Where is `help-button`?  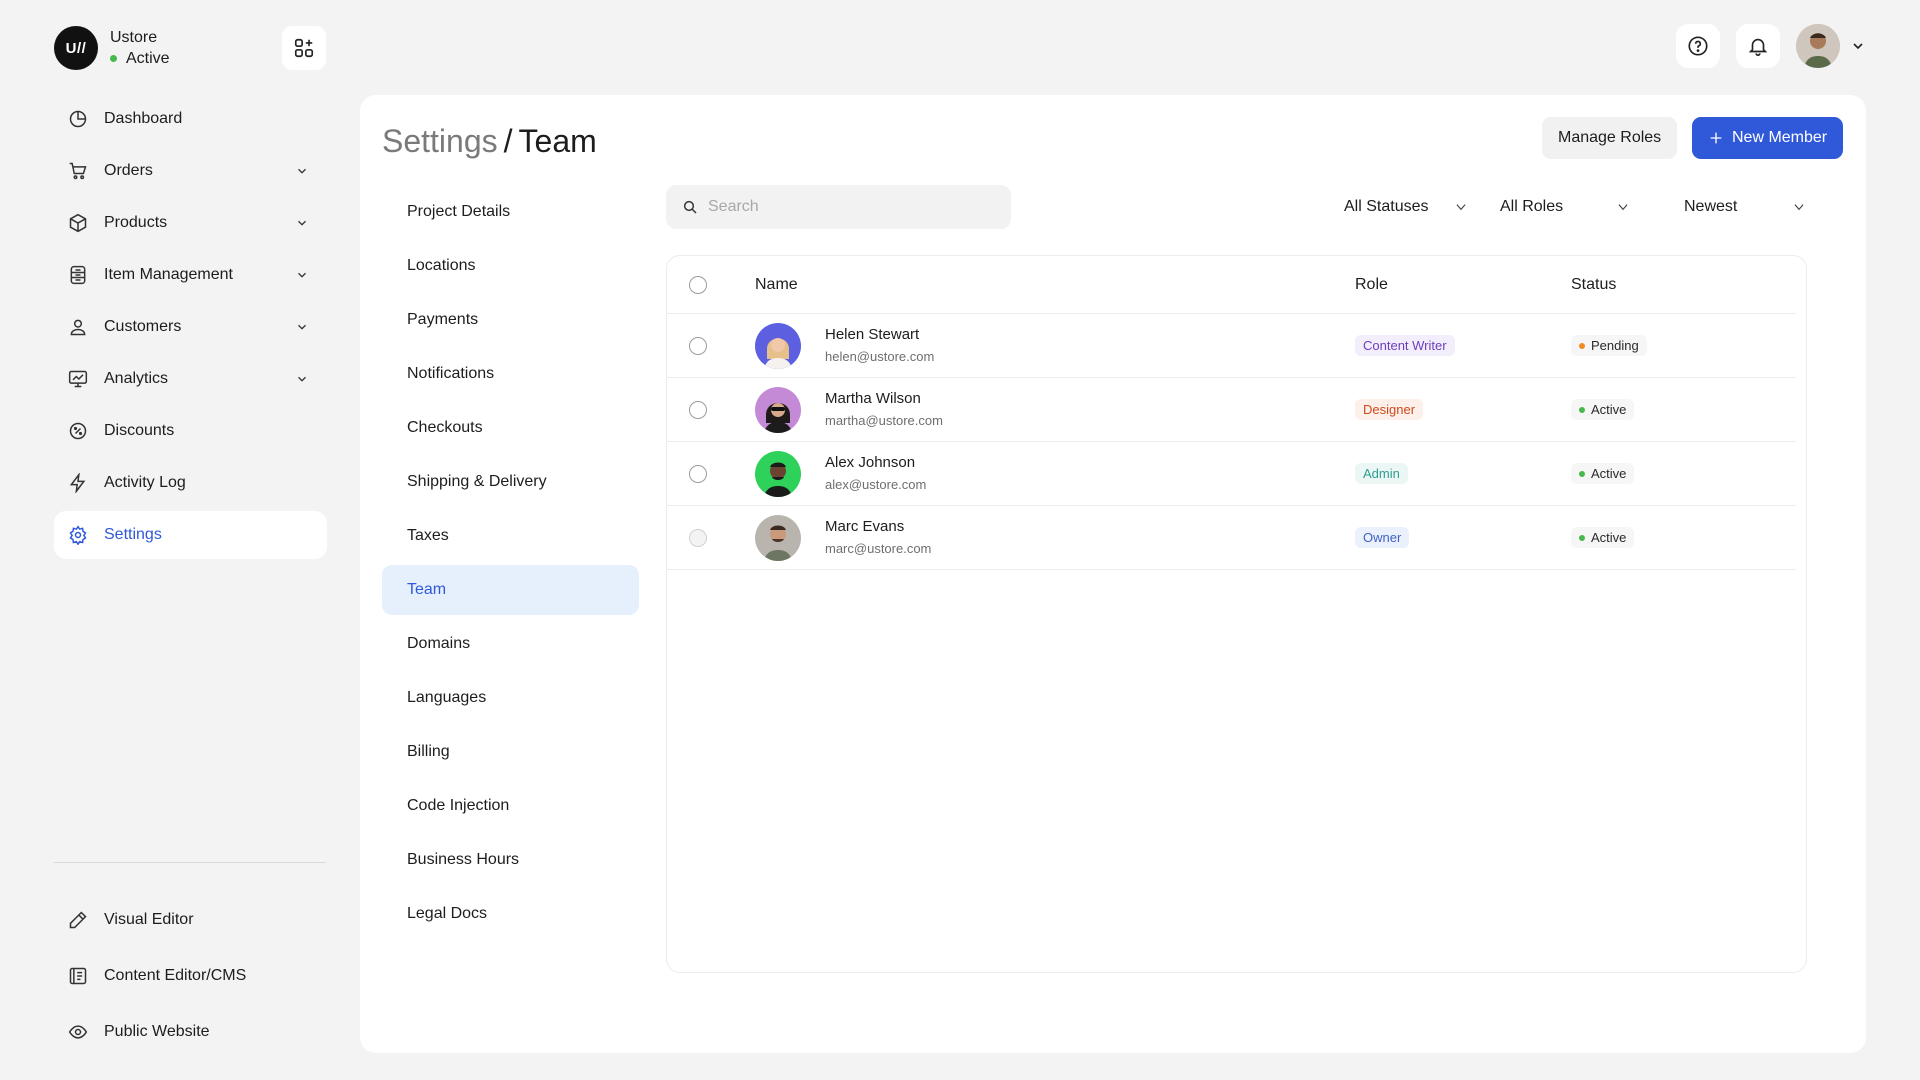
help-button is located at coordinates (1698, 46).